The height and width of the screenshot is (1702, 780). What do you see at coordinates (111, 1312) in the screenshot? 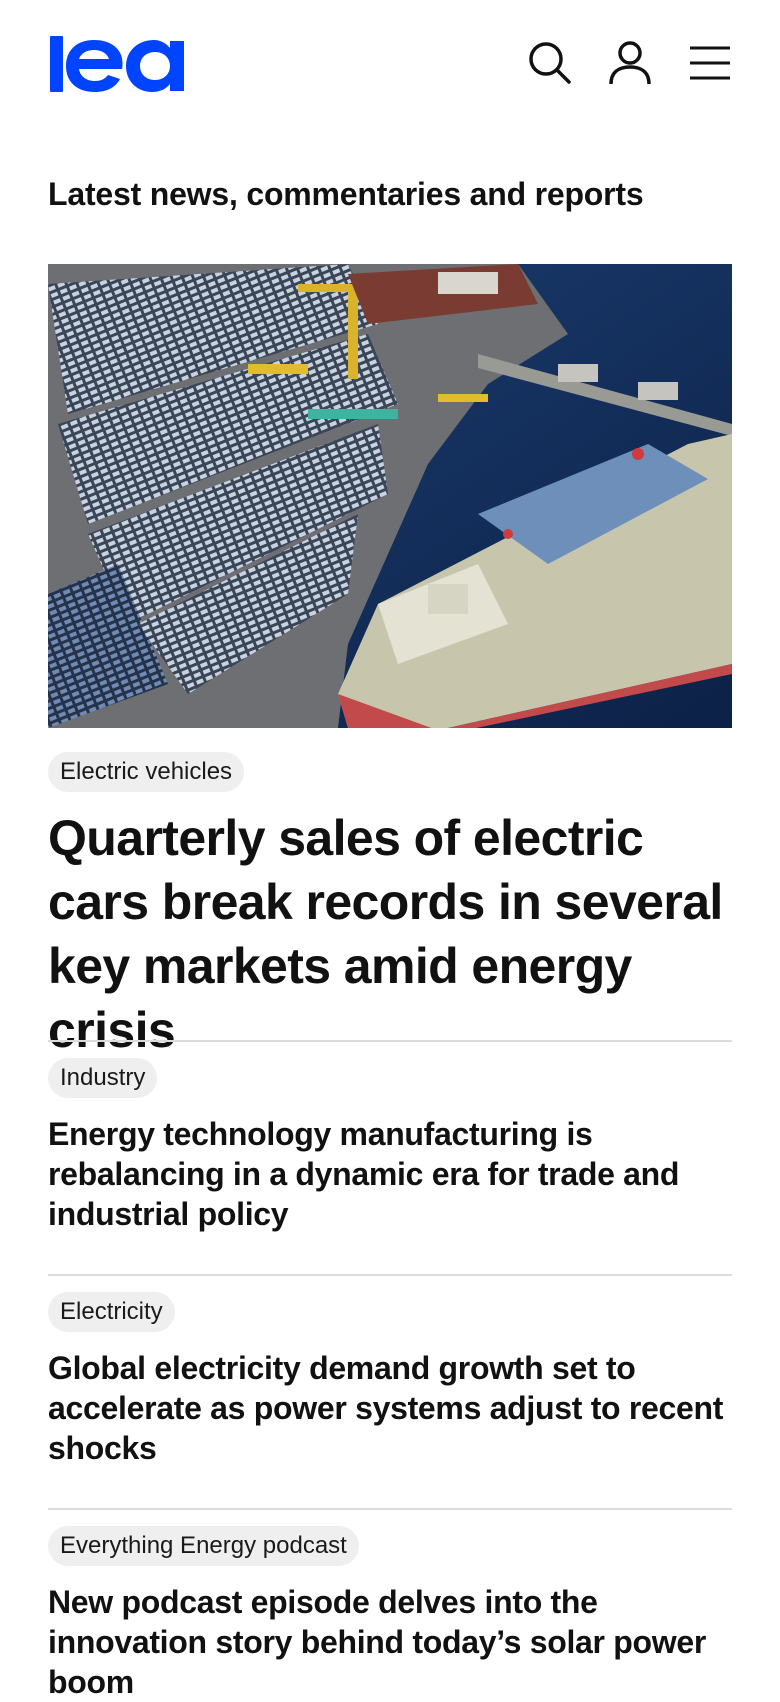
I see `tag-electricity: Electricity` at bounding box center [111, 1312].